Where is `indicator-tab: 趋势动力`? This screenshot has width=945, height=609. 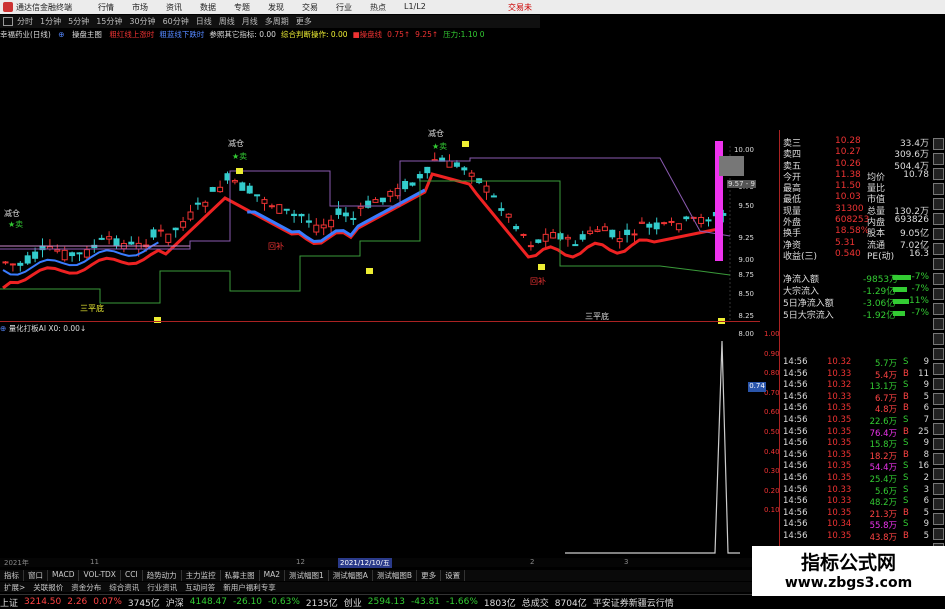 indicator-tab: 趋势动力 is located at coordinates (162, 575).